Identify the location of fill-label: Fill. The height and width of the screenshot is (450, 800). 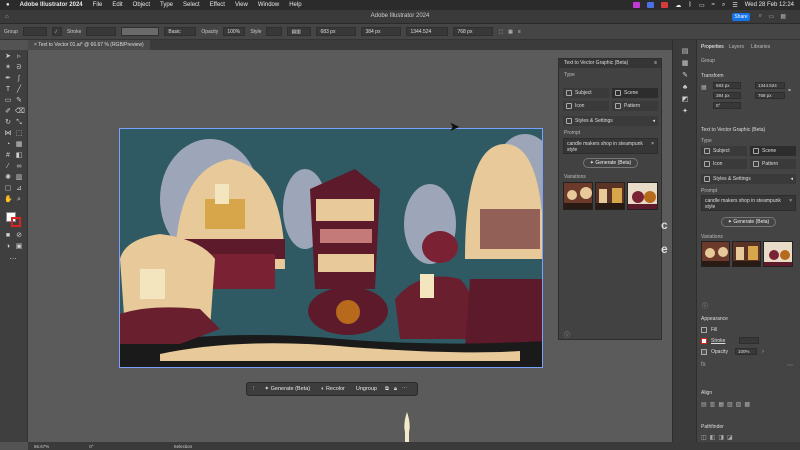
(714, 330).